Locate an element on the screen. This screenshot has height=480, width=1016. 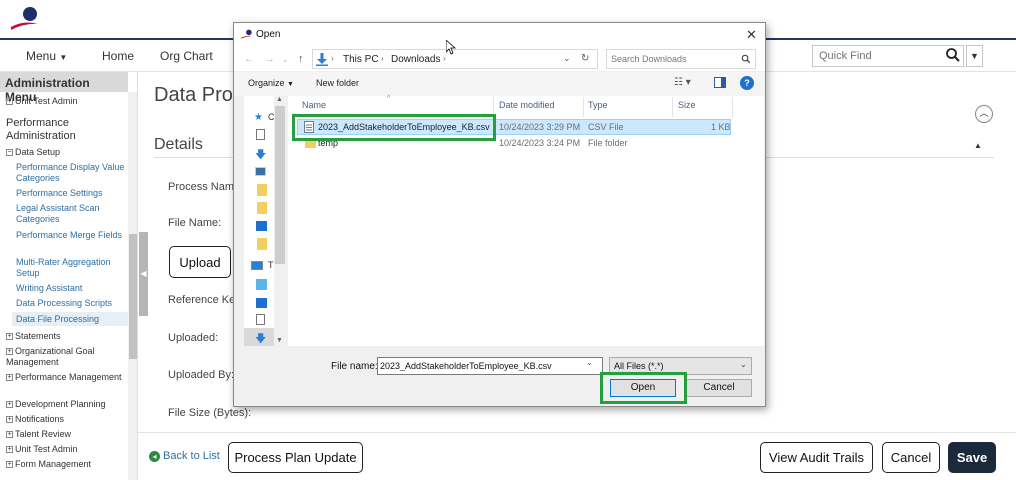
file-size-cell: 1 KB is located at coordinates (721, 127).